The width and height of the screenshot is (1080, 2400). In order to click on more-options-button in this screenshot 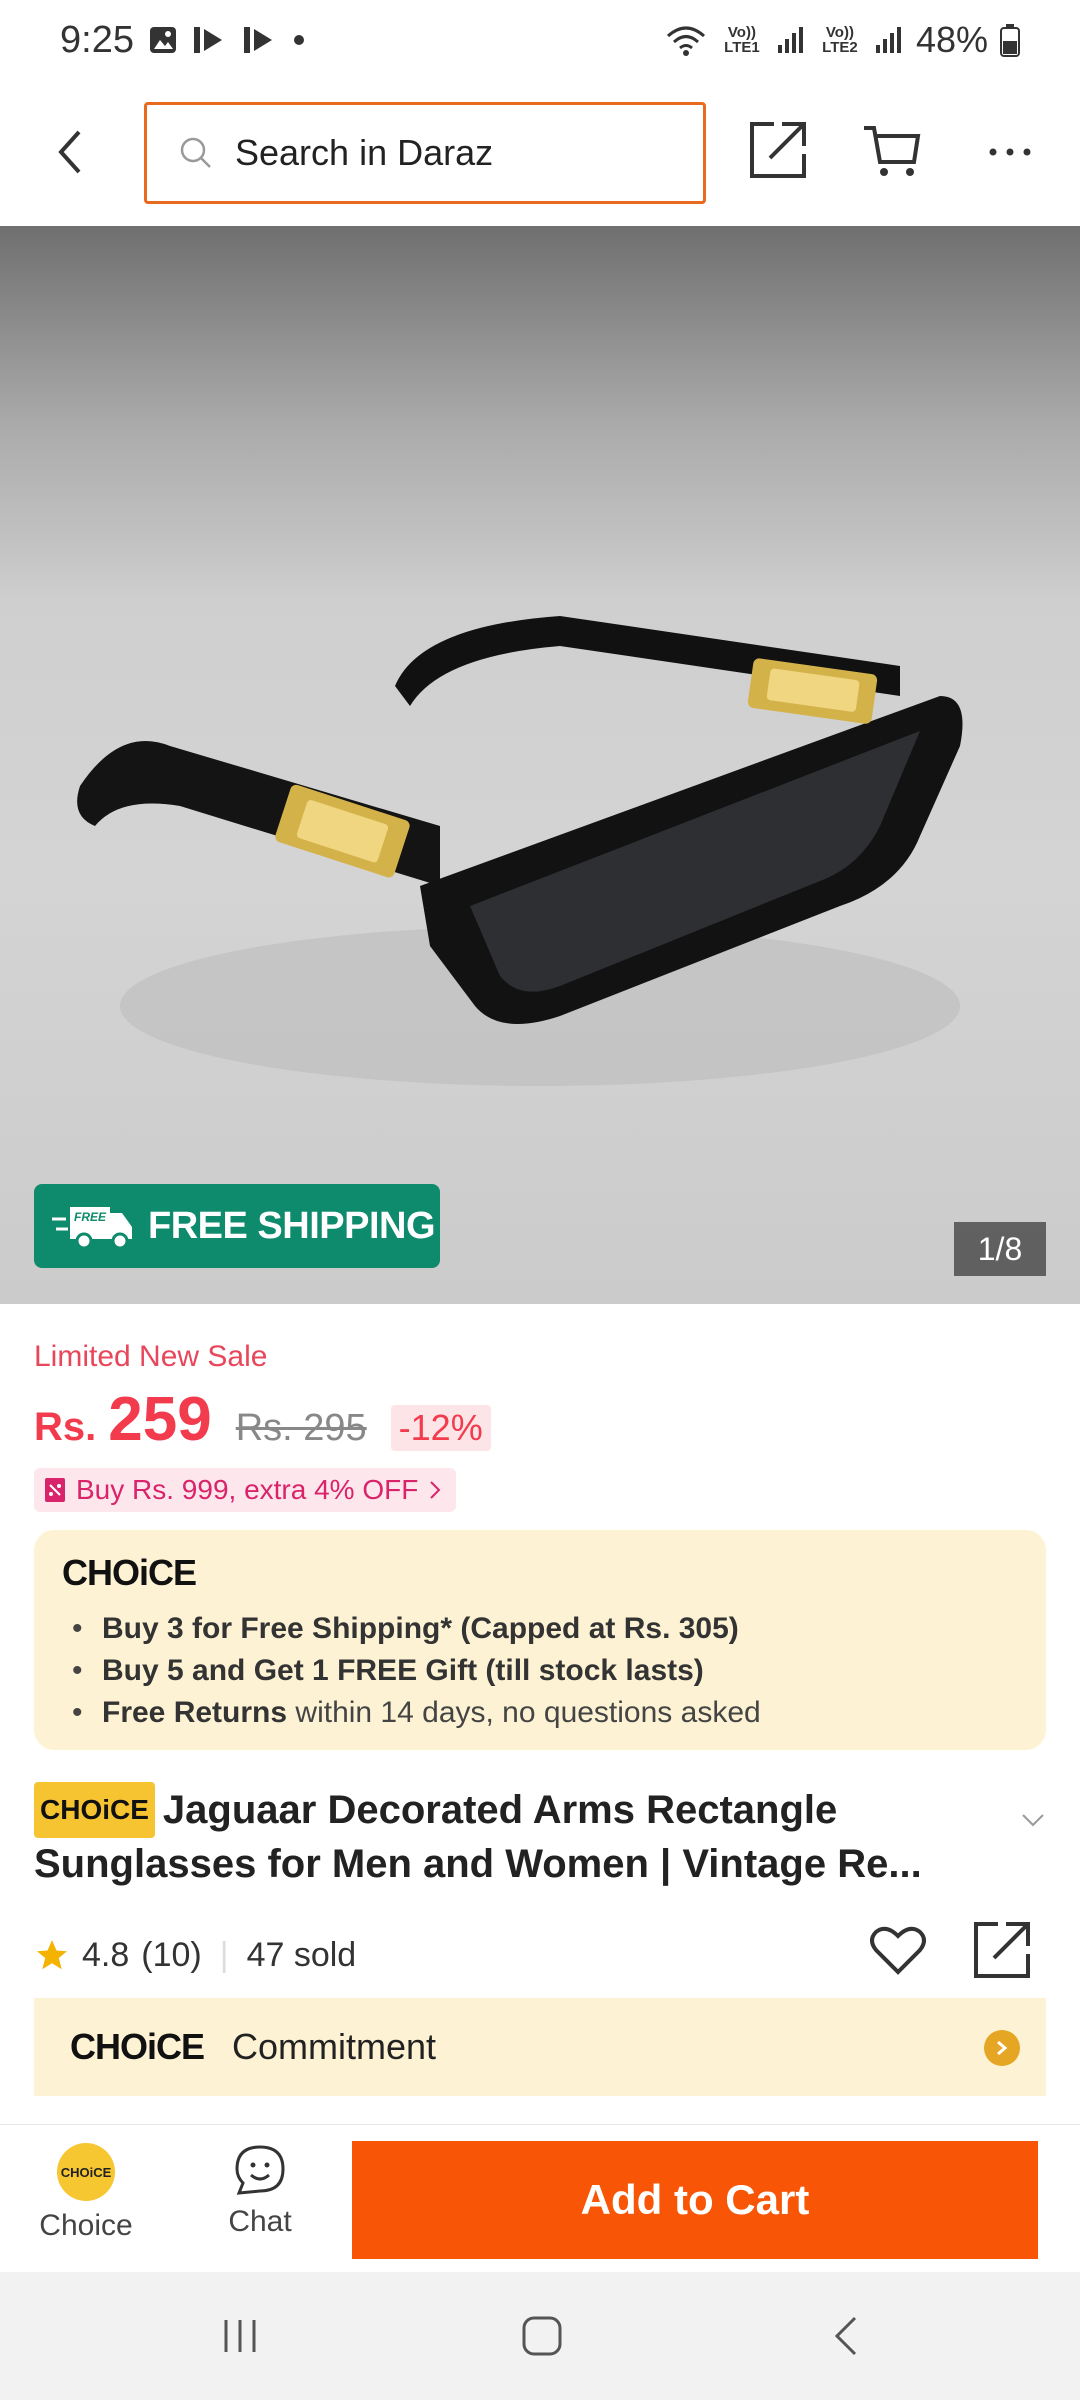, I will do `click(1010, 152)`.